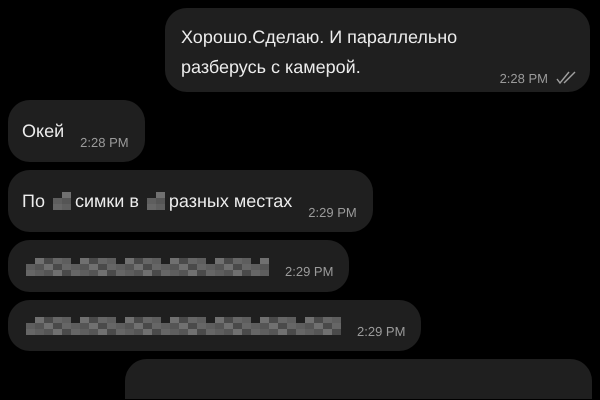 This screenshot has height=400, width=600. What do you see at coordinates (230, 201) in the screenshot?
I see `message-text: разных местах` at bounding box center [230, 201].